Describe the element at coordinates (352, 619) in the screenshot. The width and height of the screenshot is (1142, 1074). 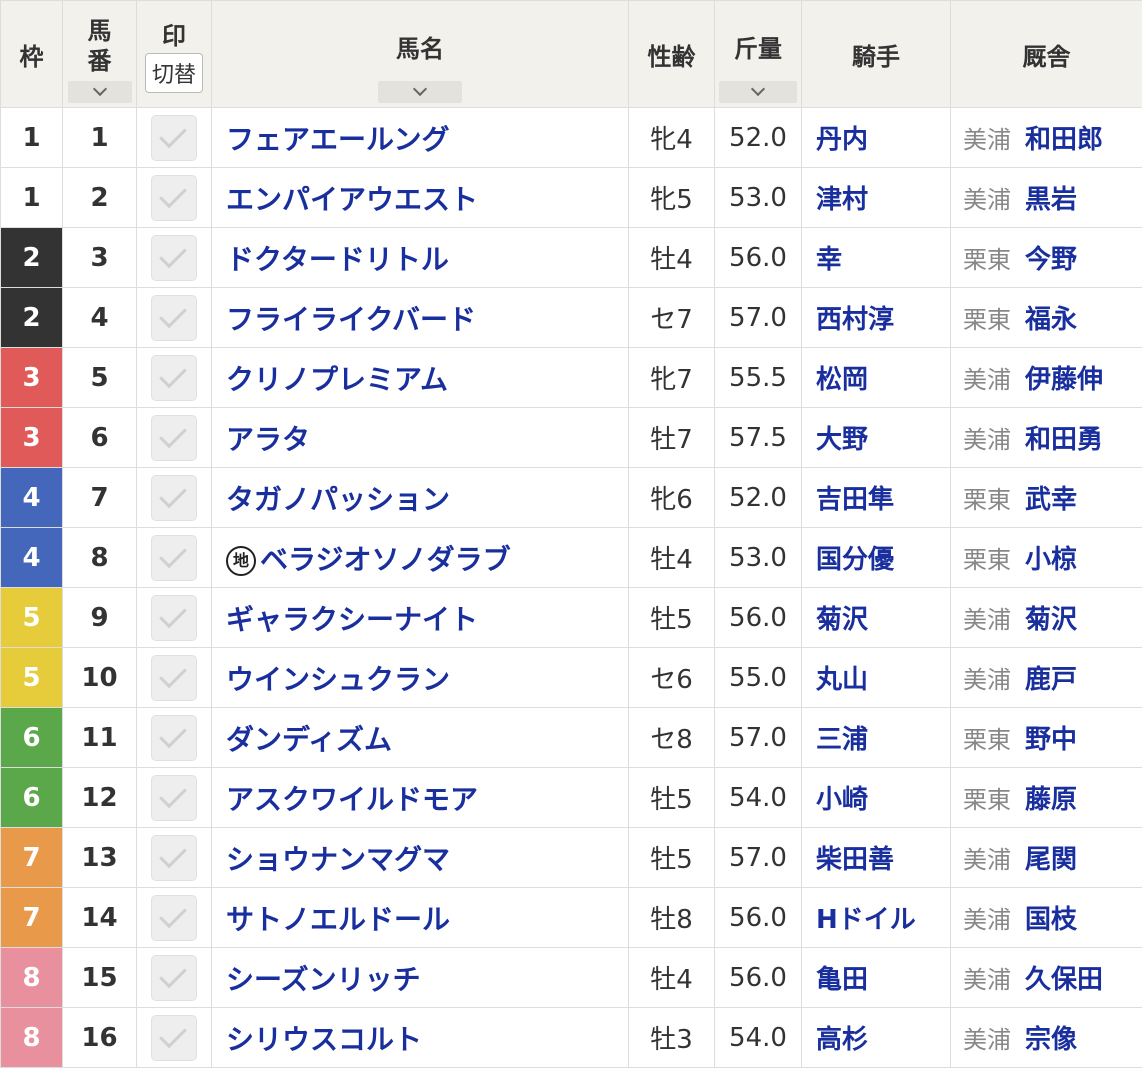
I see `horse-name-link: ギャラクシーナイト` at that location.